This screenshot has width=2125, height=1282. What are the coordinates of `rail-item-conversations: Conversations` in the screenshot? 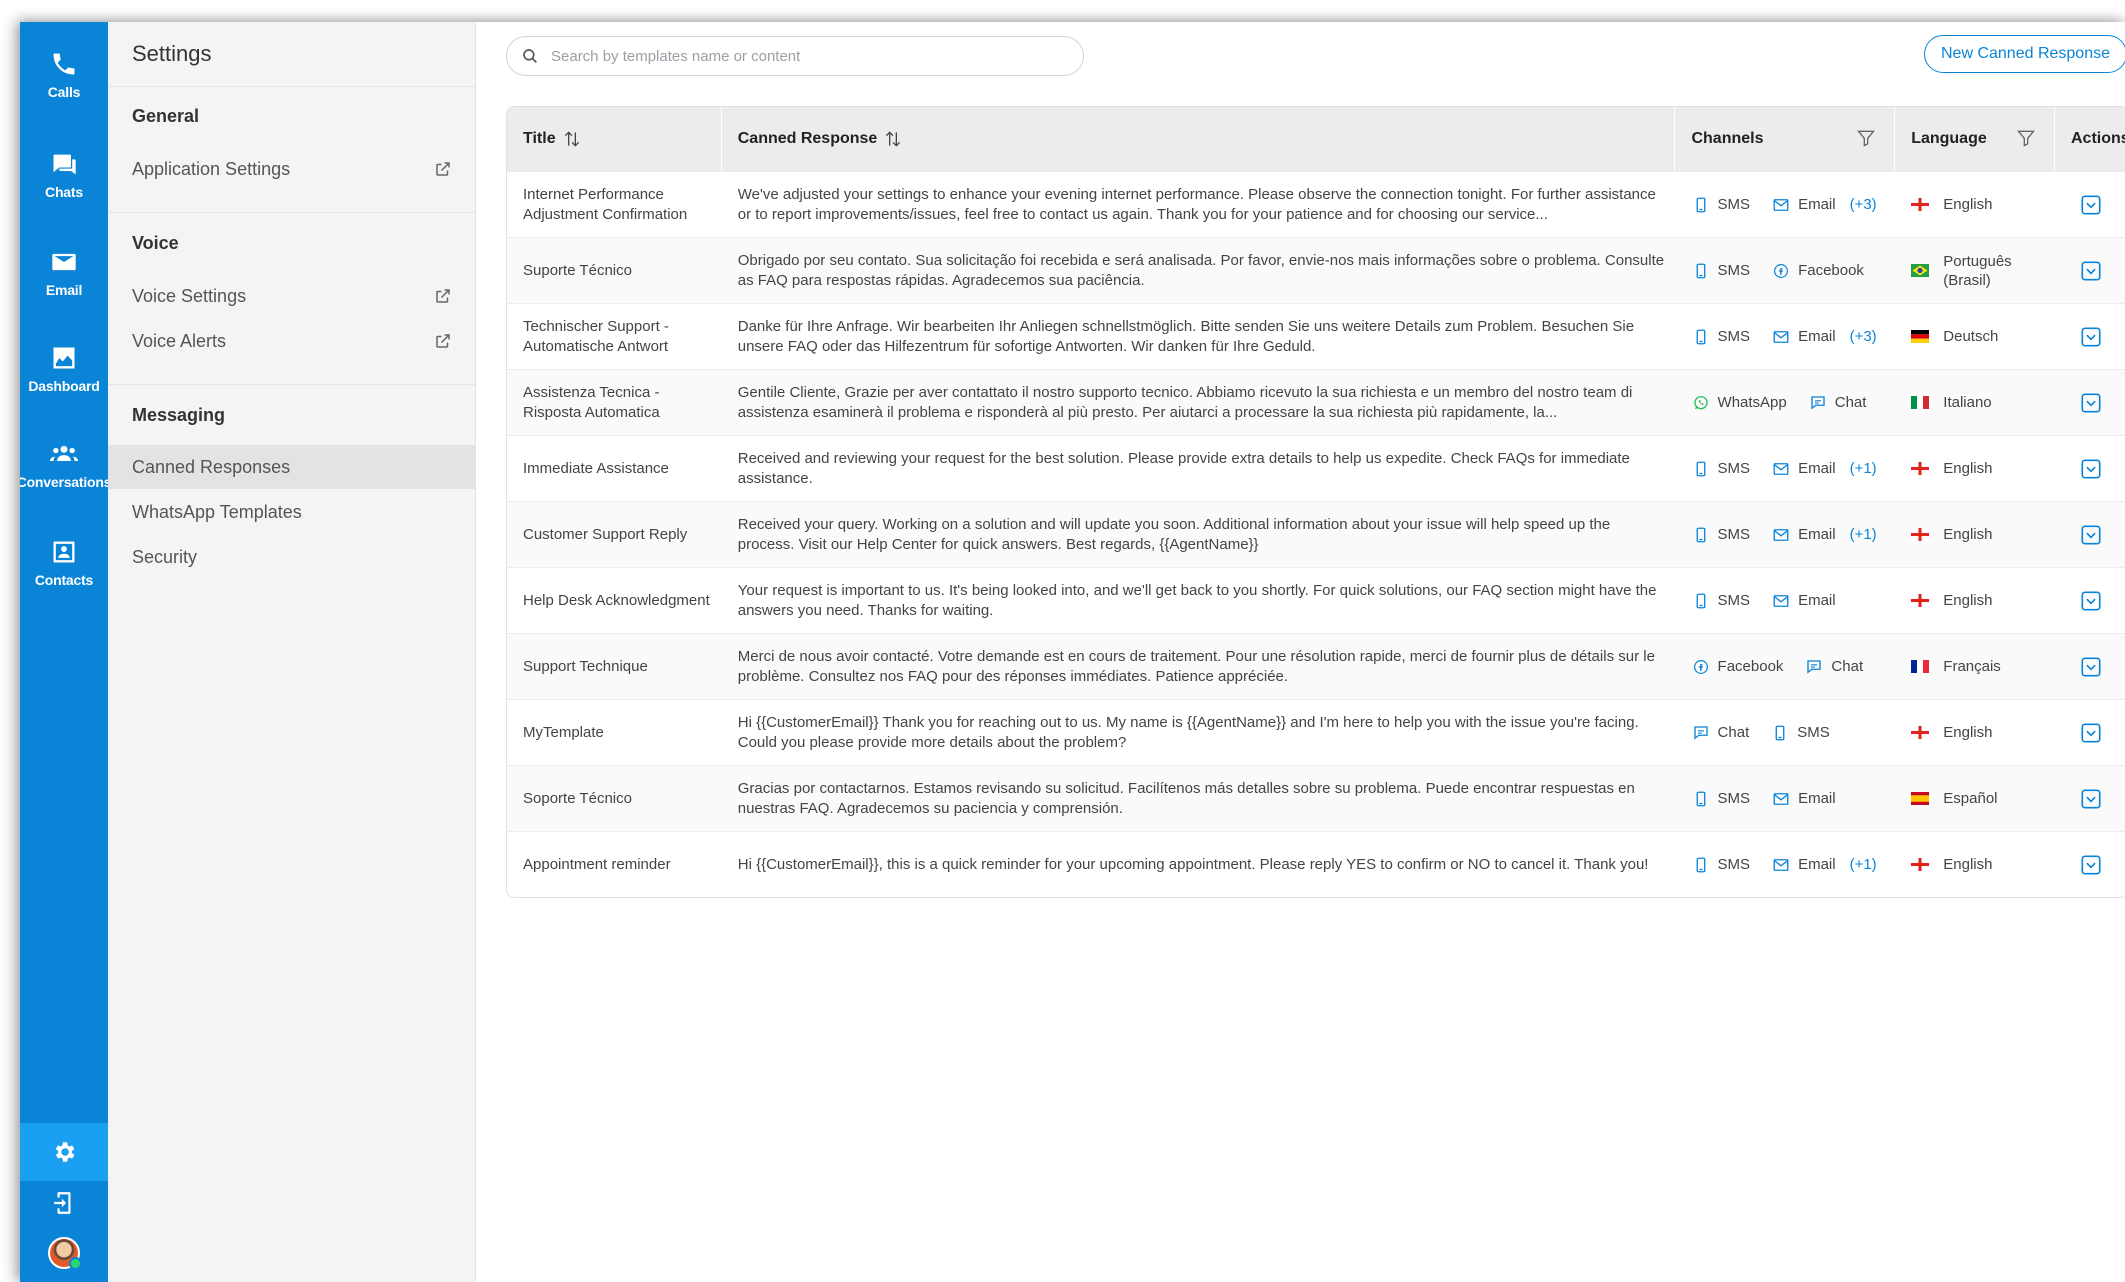 It's located at (66, 480).